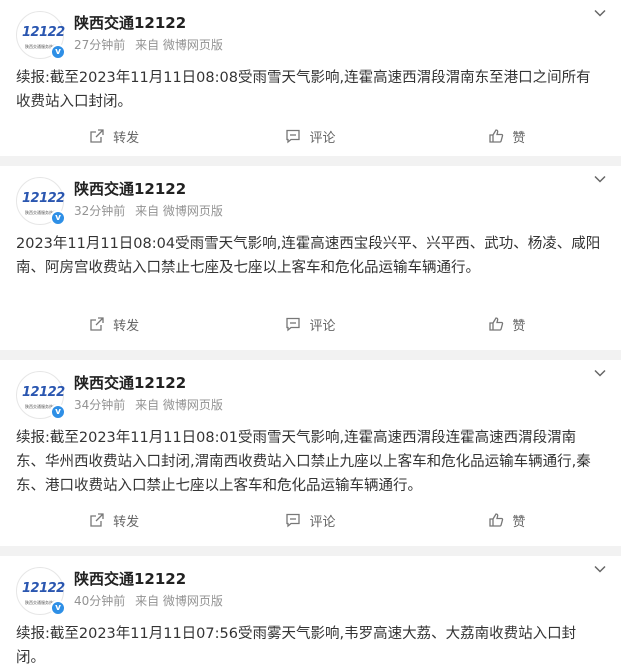 Image resolution: width=621 pixels, height=670 pixels. What do you see at coordinates (99, 601) in the screenshot?
I see `post-time: 40分钟前` at bounding box center [99, 601].